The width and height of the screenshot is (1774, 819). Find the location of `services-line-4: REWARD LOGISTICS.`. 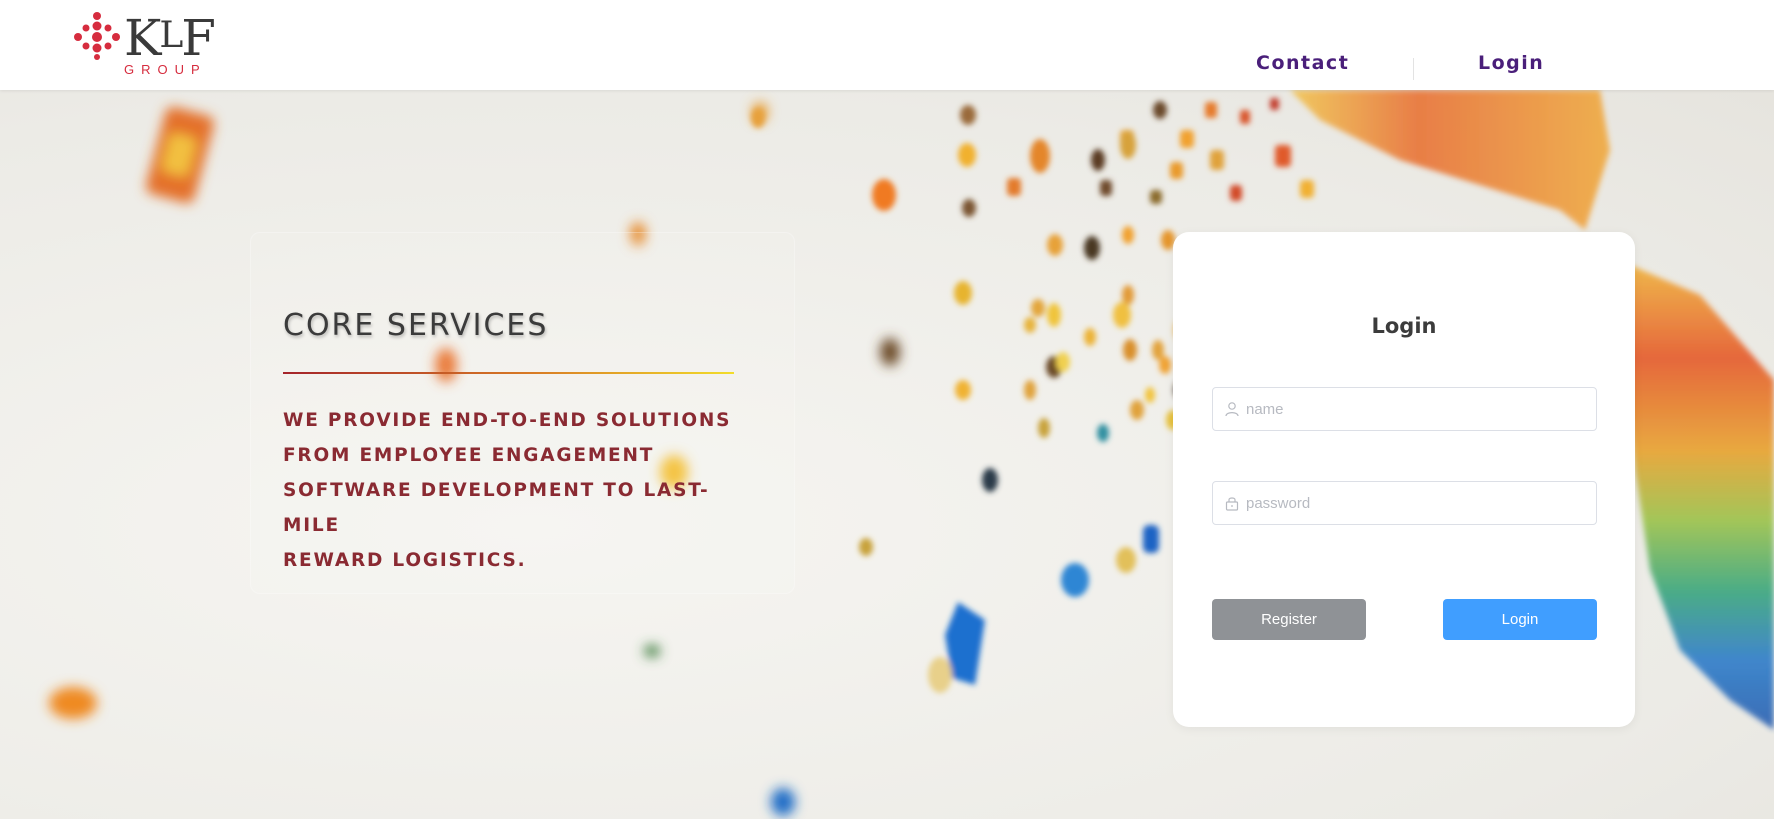

services-line-4: REWARD LOGISTICS. is located at coordinates (405, 560).